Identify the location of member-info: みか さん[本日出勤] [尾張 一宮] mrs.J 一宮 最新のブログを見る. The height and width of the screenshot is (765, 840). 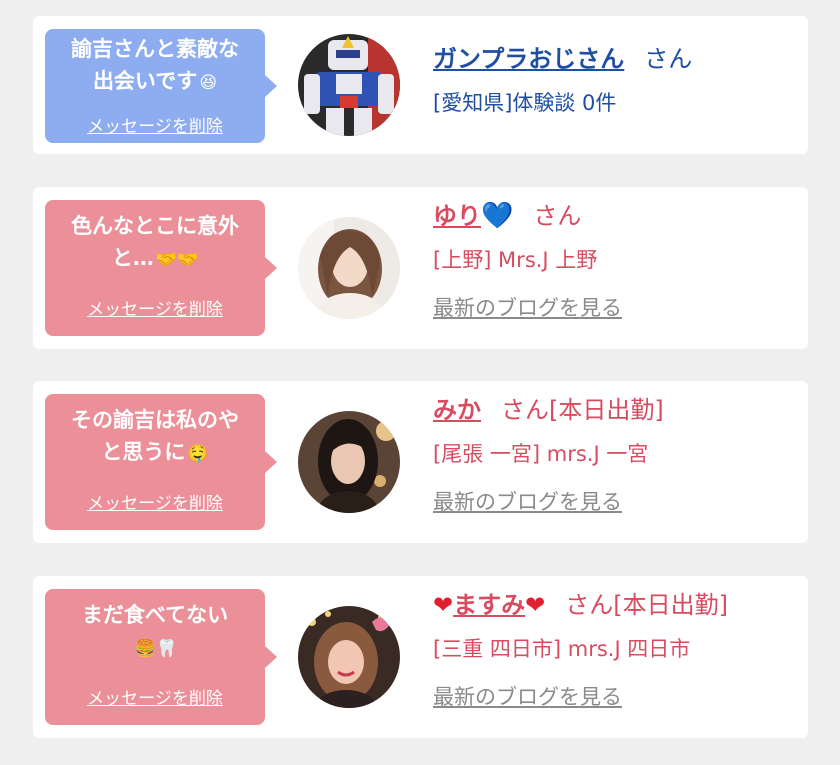
(548, 455).